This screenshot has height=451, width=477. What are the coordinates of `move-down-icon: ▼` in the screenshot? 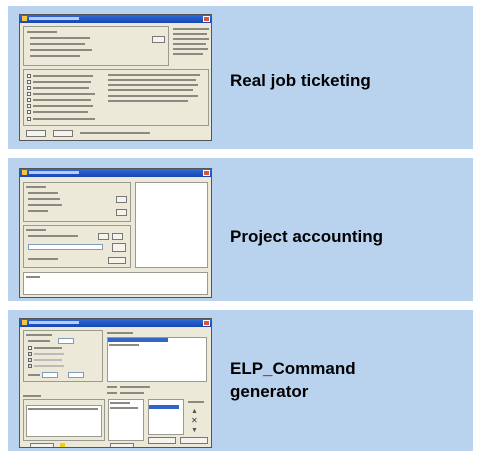 It's located at (194, 430).